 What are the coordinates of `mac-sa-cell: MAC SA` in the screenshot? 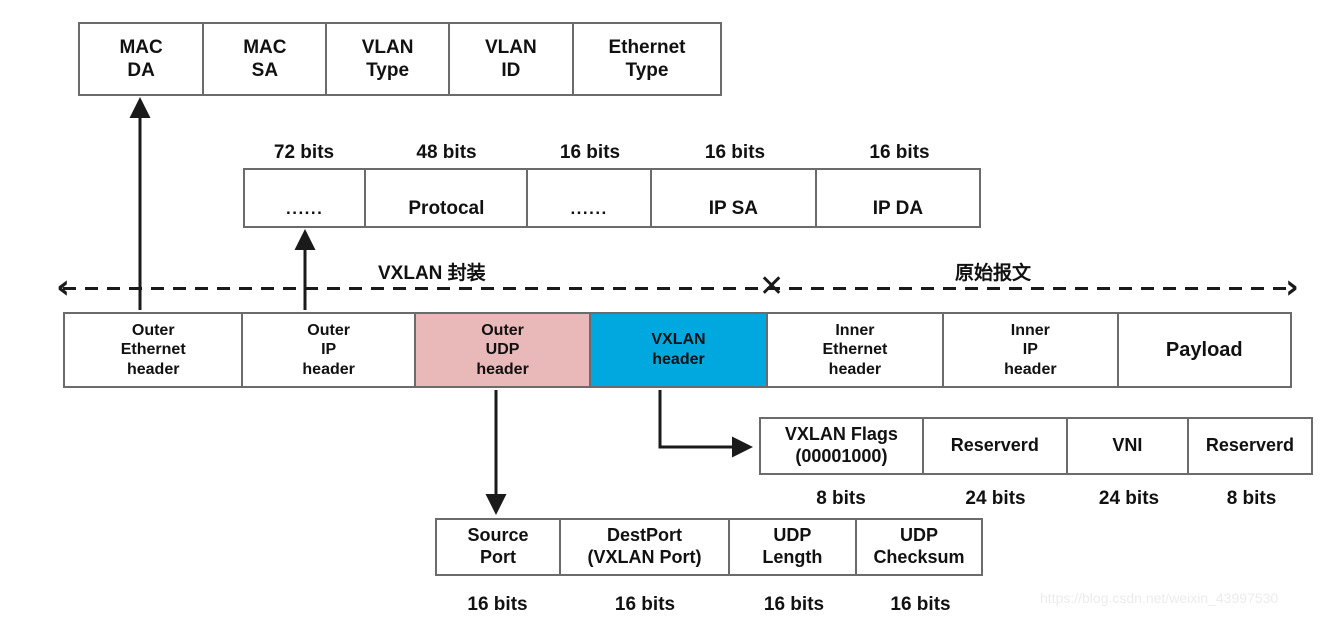 It's located at (266, 59).